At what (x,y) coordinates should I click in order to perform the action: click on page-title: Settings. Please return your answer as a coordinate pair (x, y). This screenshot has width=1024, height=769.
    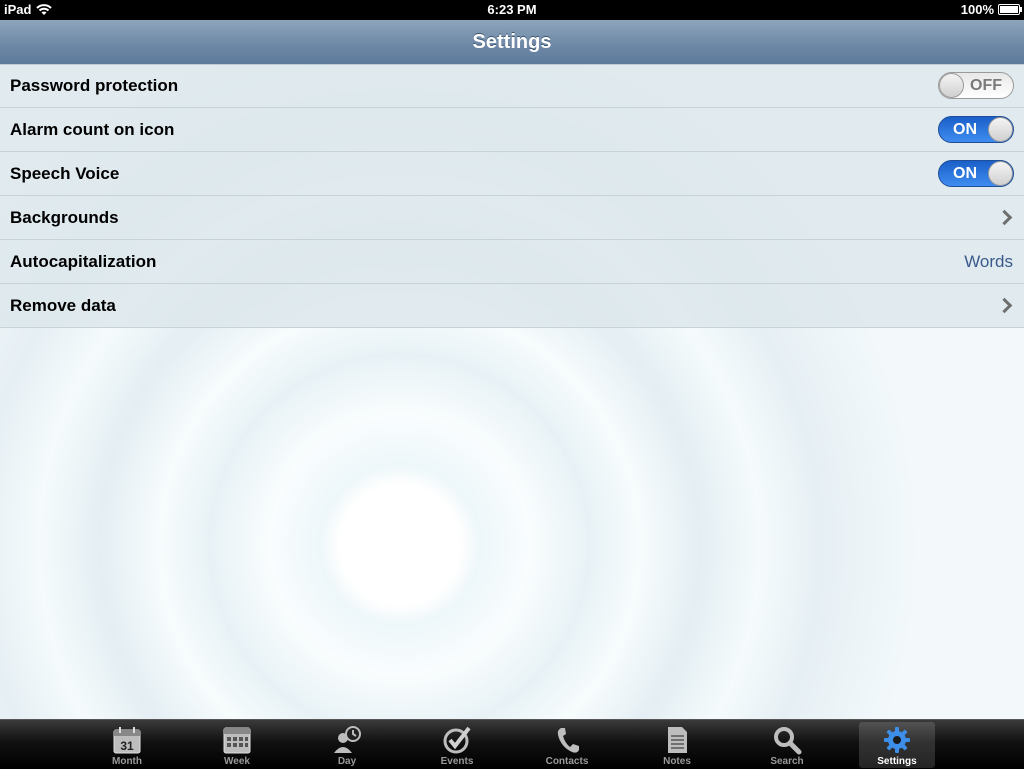
    Looking at the image, I should click on (512, 42).